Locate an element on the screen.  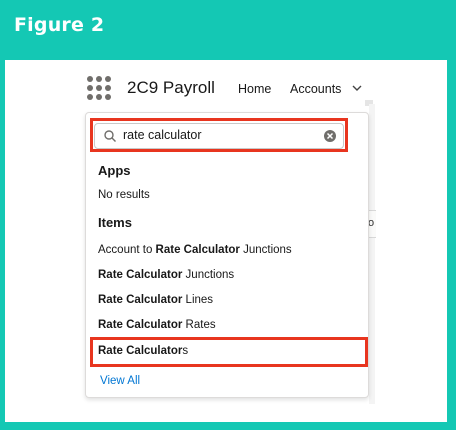
nav-item-accounts: Accounts is located at coordinates (315, 89).